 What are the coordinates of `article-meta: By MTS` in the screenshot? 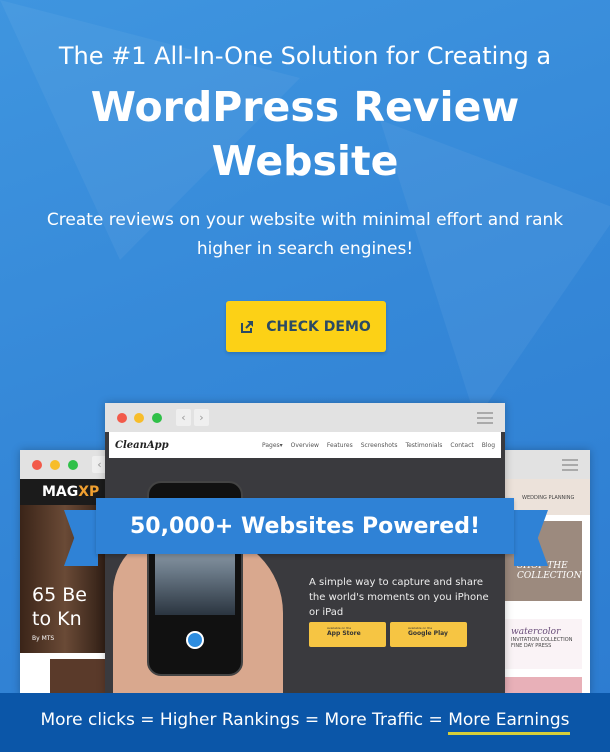 It's located at (43, 638).